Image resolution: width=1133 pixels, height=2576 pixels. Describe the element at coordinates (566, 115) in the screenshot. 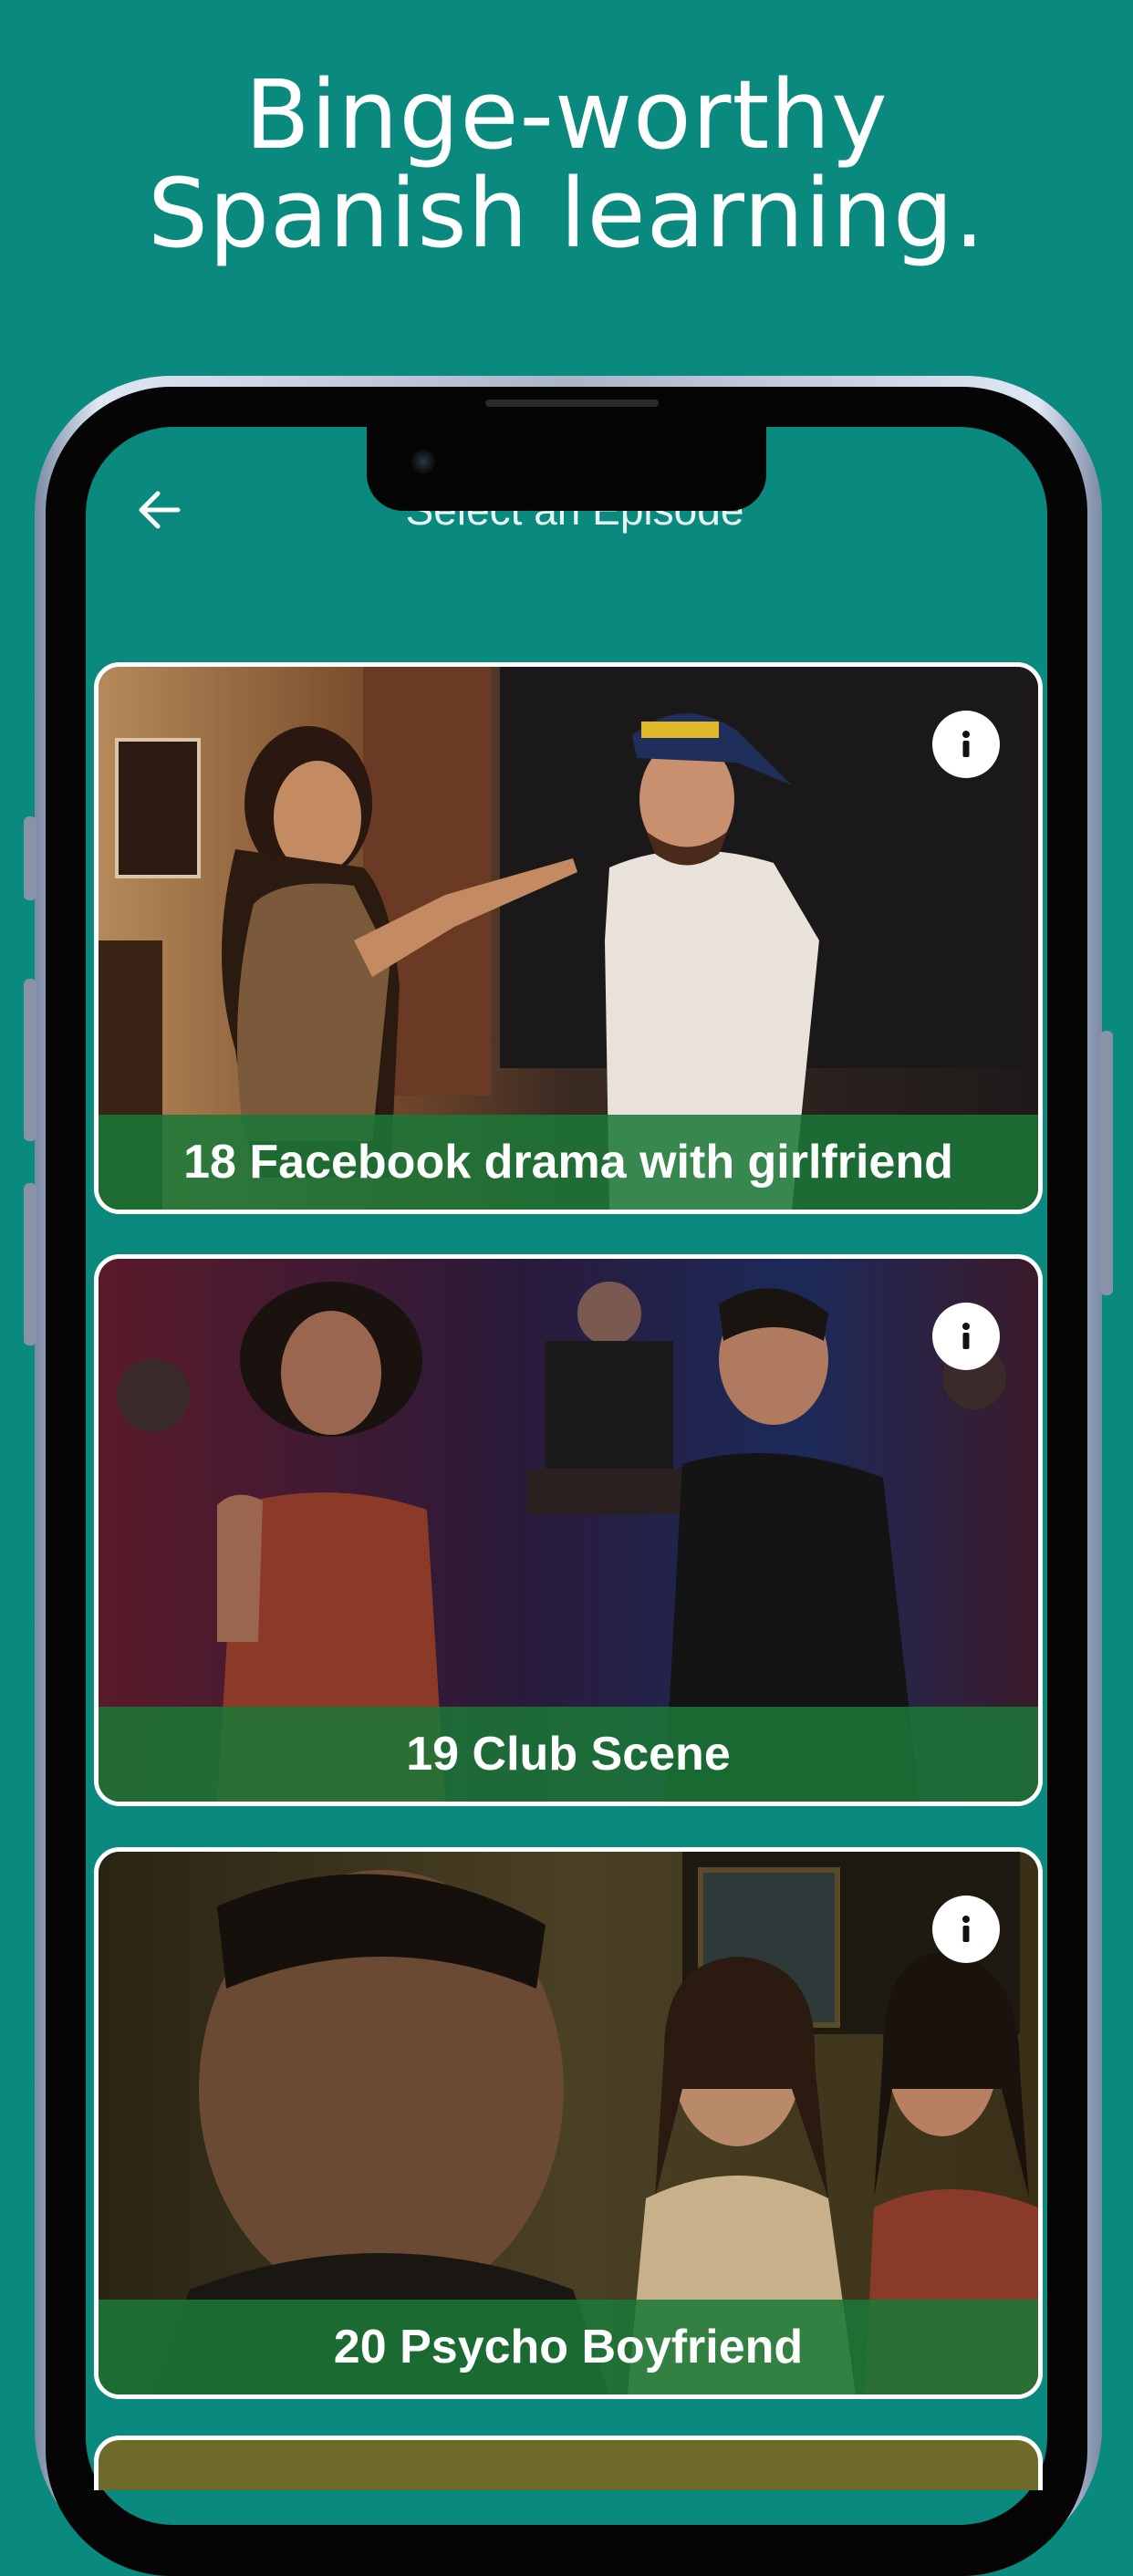

I see `headline-line-1: Binge-worthy` at that location.